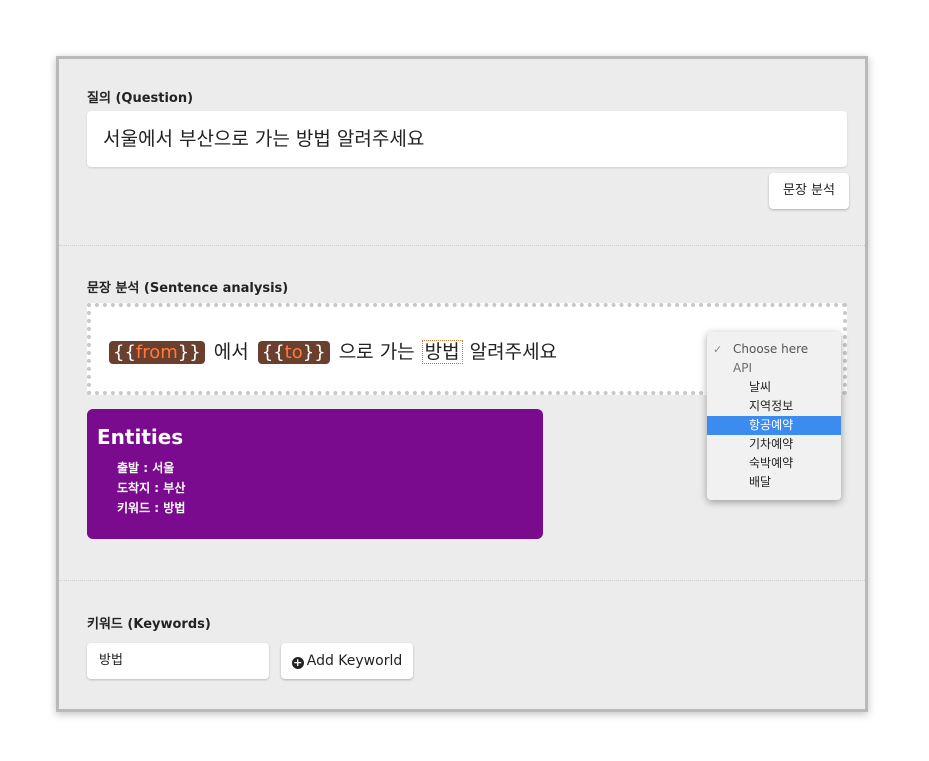  I want to click on analyzed-sentence: {{from}} 에서 {{to}} 으로 가는 방법 알려주세요, so click(334, 350).